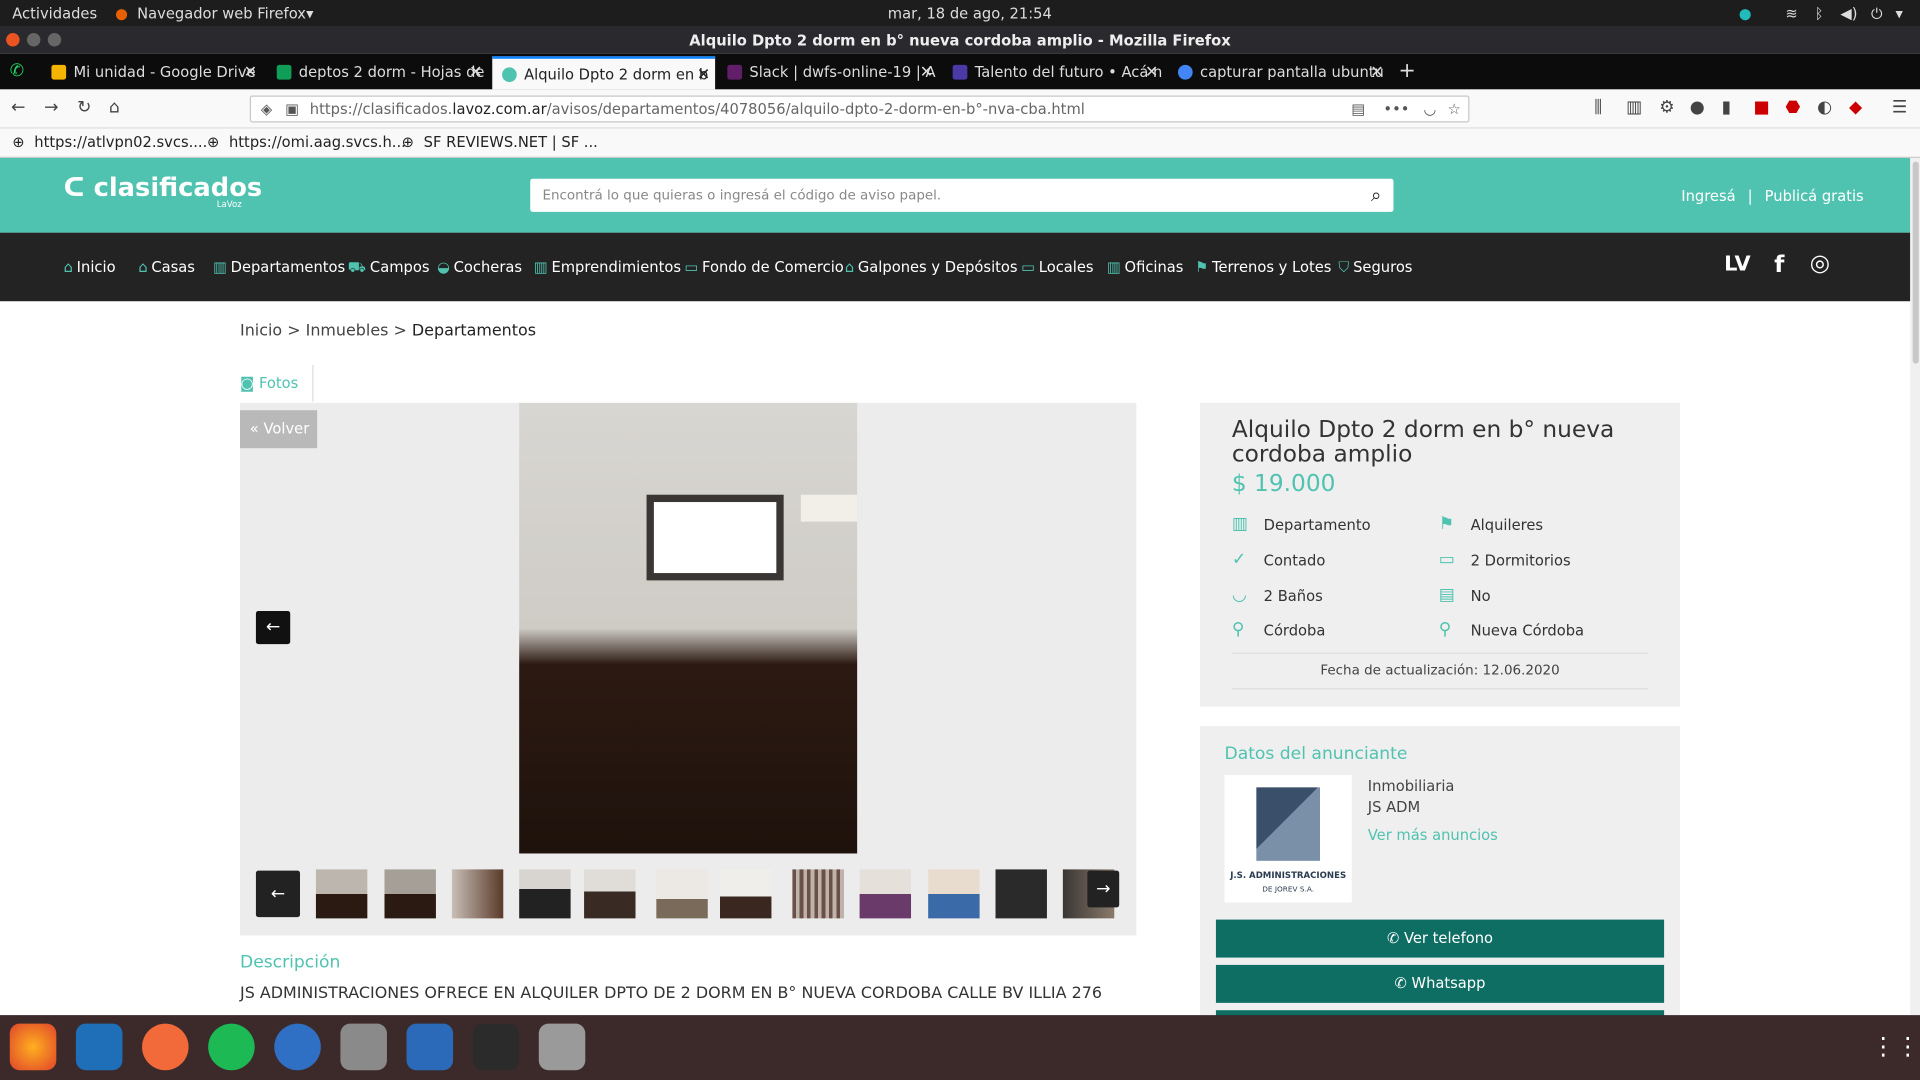 This screenshot has height=1080, width=1920. Describe the element at coordinates (273, 628) in the screenshot. I see `prev-photo-button: ←` at that location.